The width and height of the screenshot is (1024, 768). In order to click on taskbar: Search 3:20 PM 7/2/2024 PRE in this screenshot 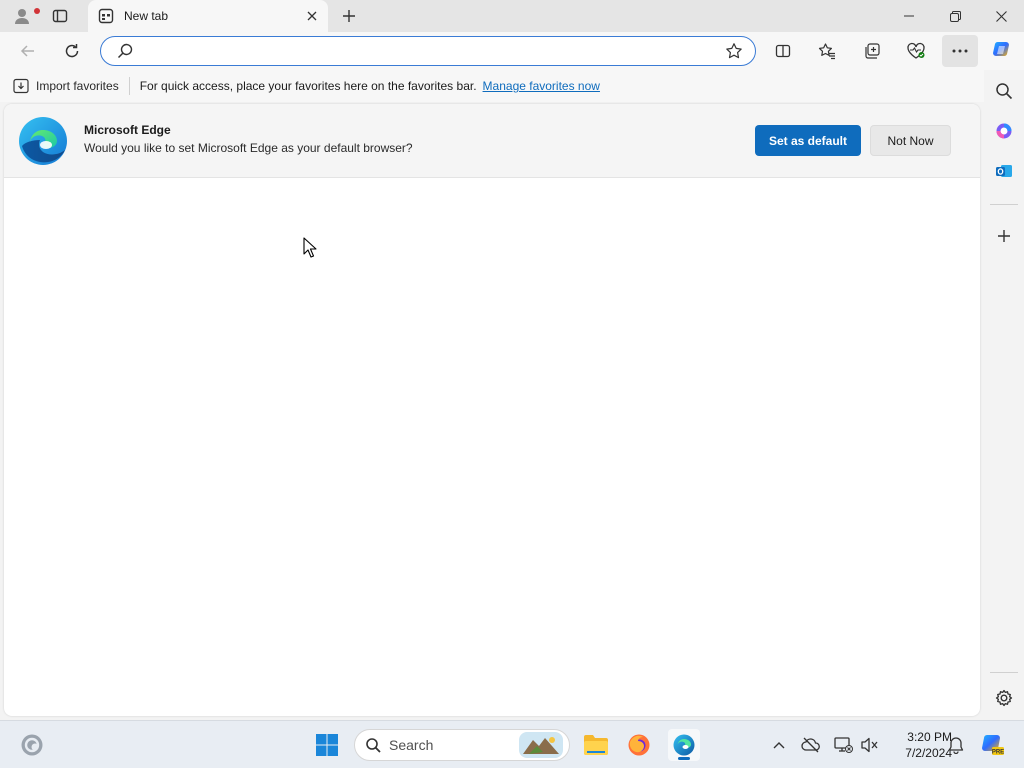, I will do `click(512, 744)`.